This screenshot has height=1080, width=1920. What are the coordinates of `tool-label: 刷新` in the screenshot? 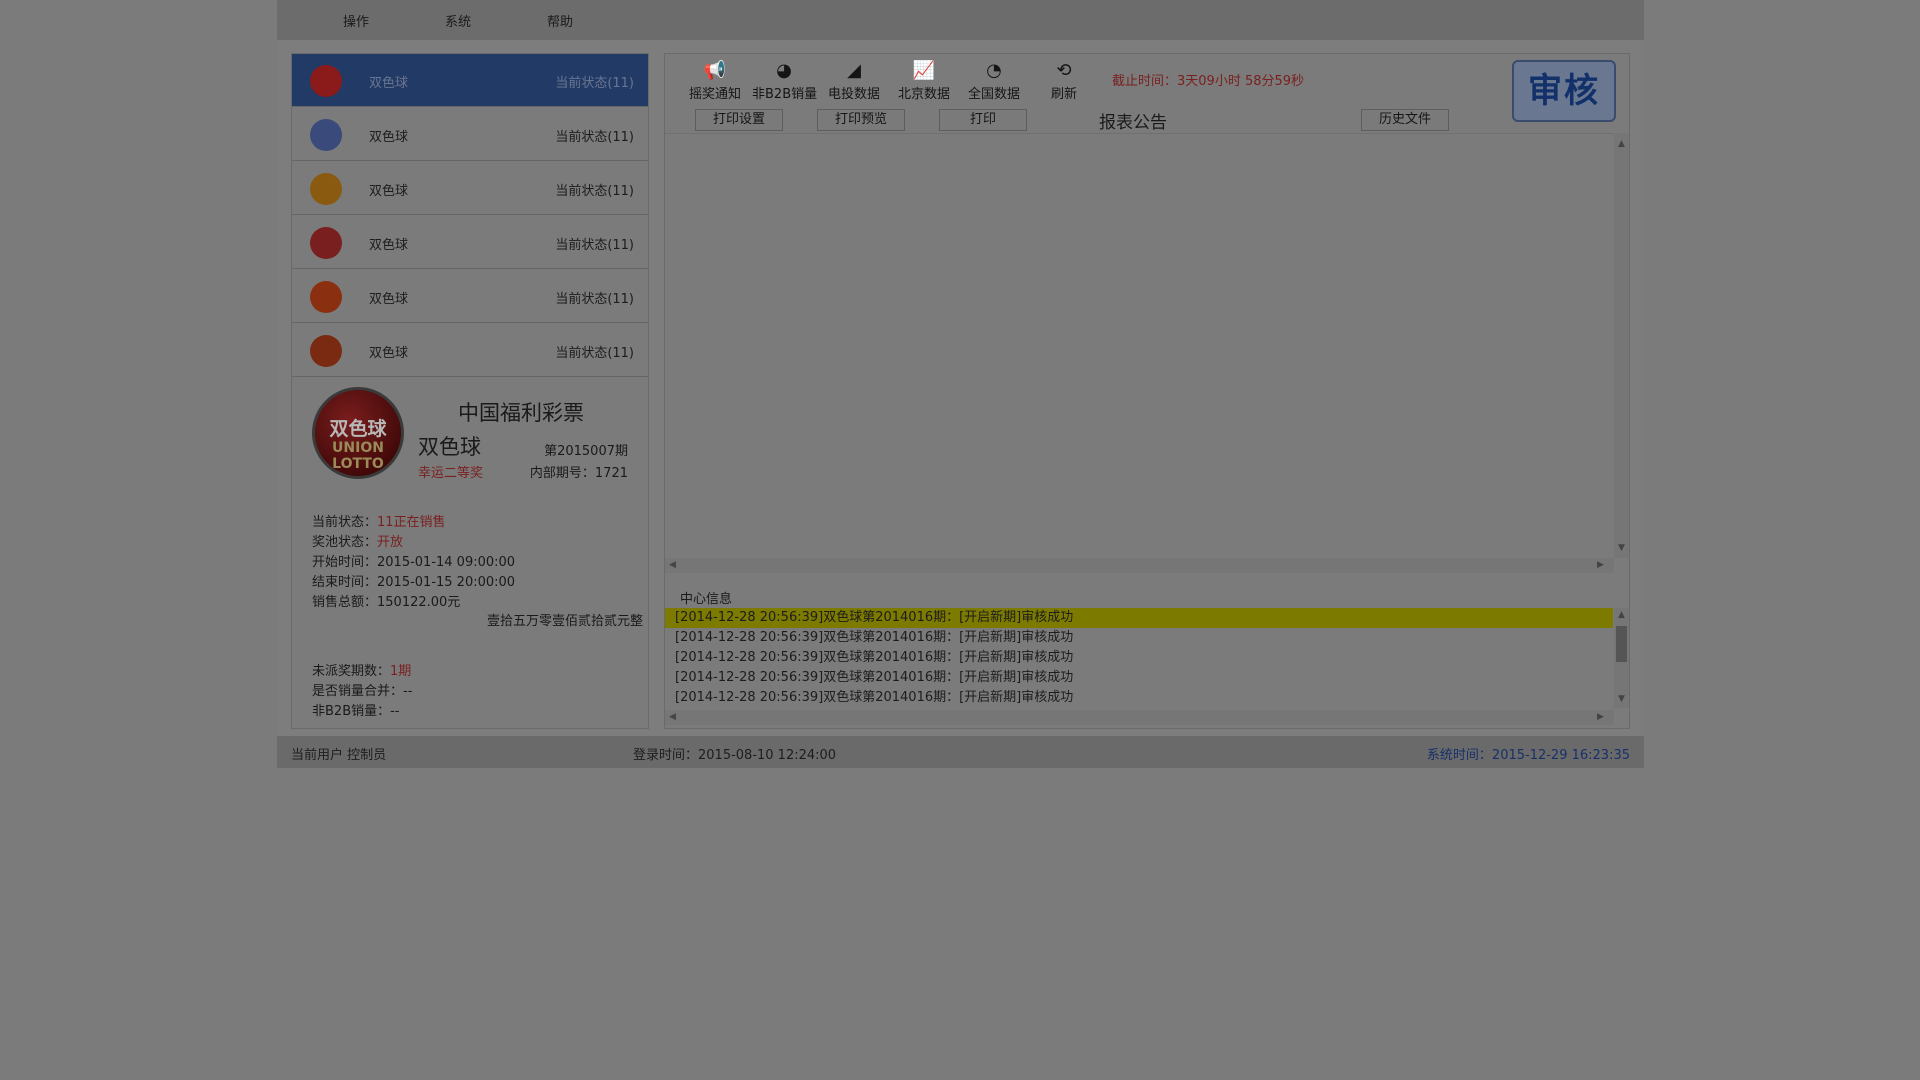 It's located at (1063, 94).